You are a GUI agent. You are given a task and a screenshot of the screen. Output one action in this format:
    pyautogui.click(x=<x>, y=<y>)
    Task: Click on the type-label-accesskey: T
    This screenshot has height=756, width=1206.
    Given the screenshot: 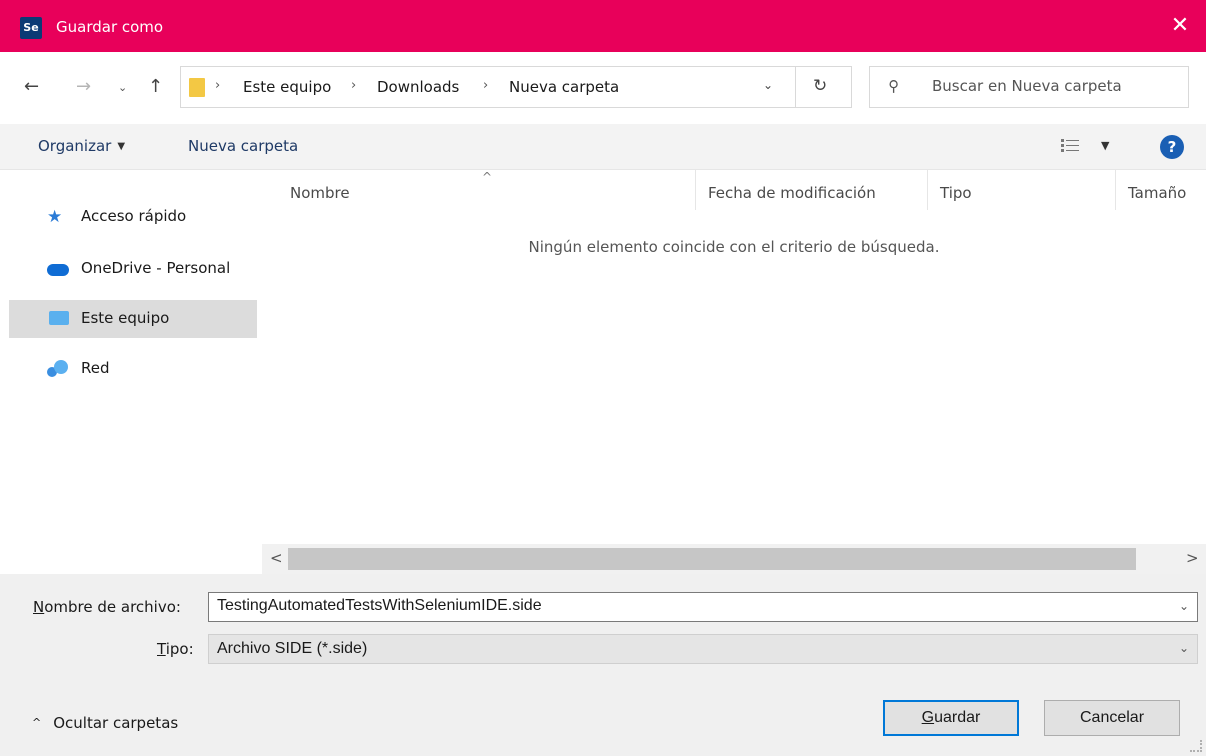 What is the action you would take?
    pyautogui.click(x=161, y=649)
    